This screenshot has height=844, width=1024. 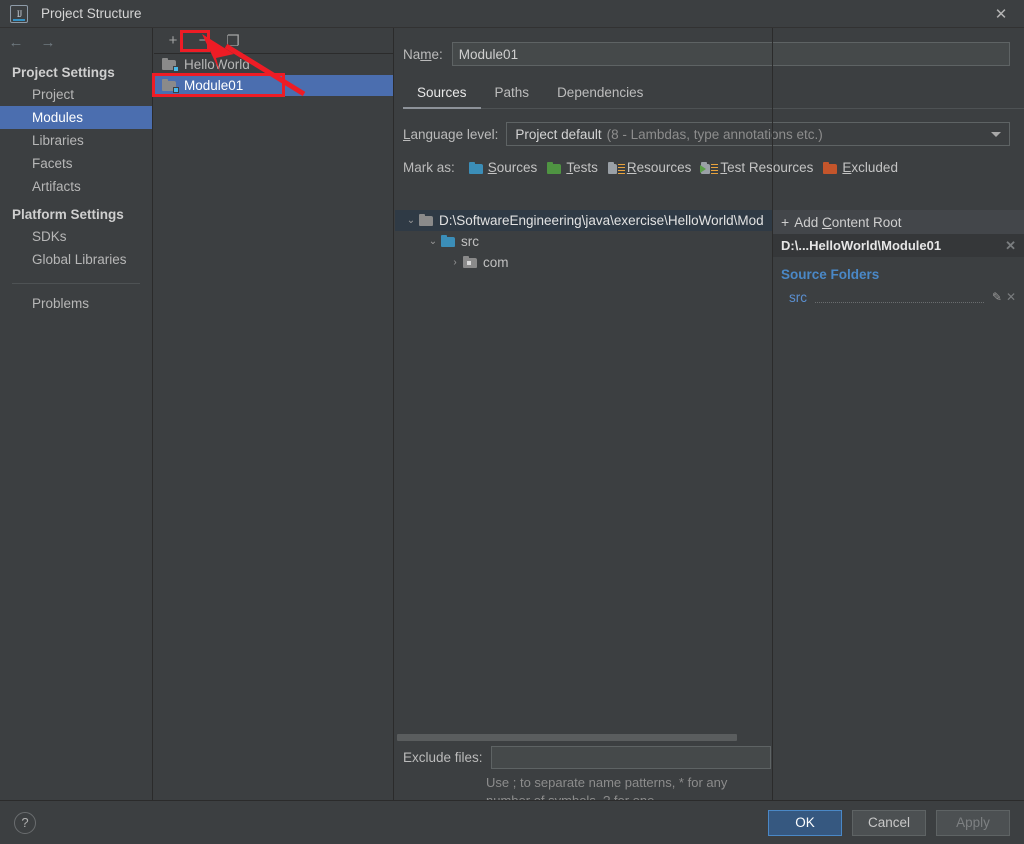 I want to click on module-list-item-module01: Module01, so click(x=273, y=85).